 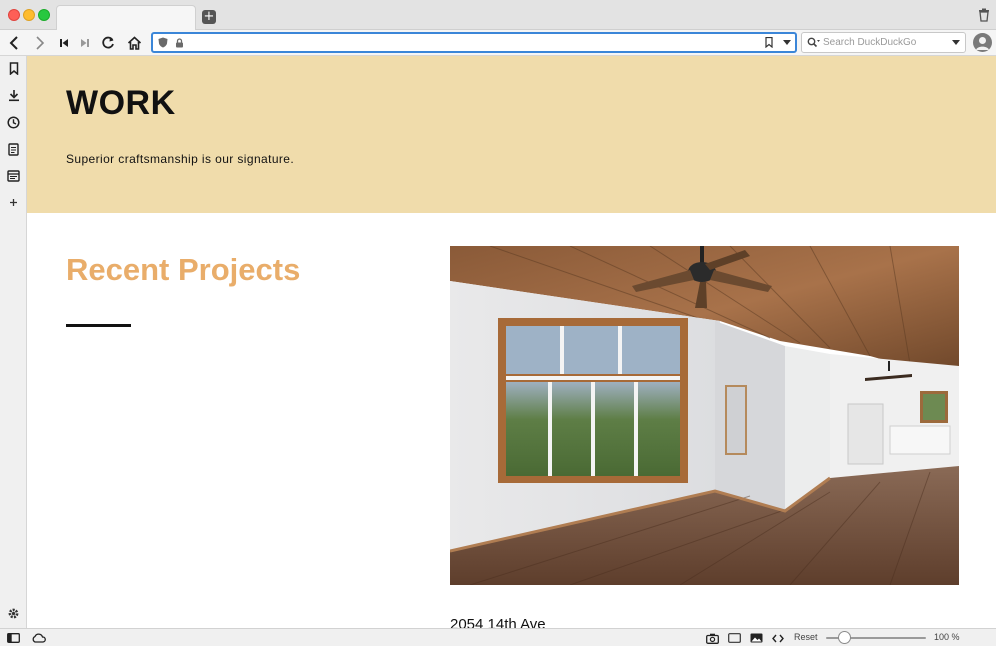 I want to click on bookmarks-icon, so click(x=13, y=68).